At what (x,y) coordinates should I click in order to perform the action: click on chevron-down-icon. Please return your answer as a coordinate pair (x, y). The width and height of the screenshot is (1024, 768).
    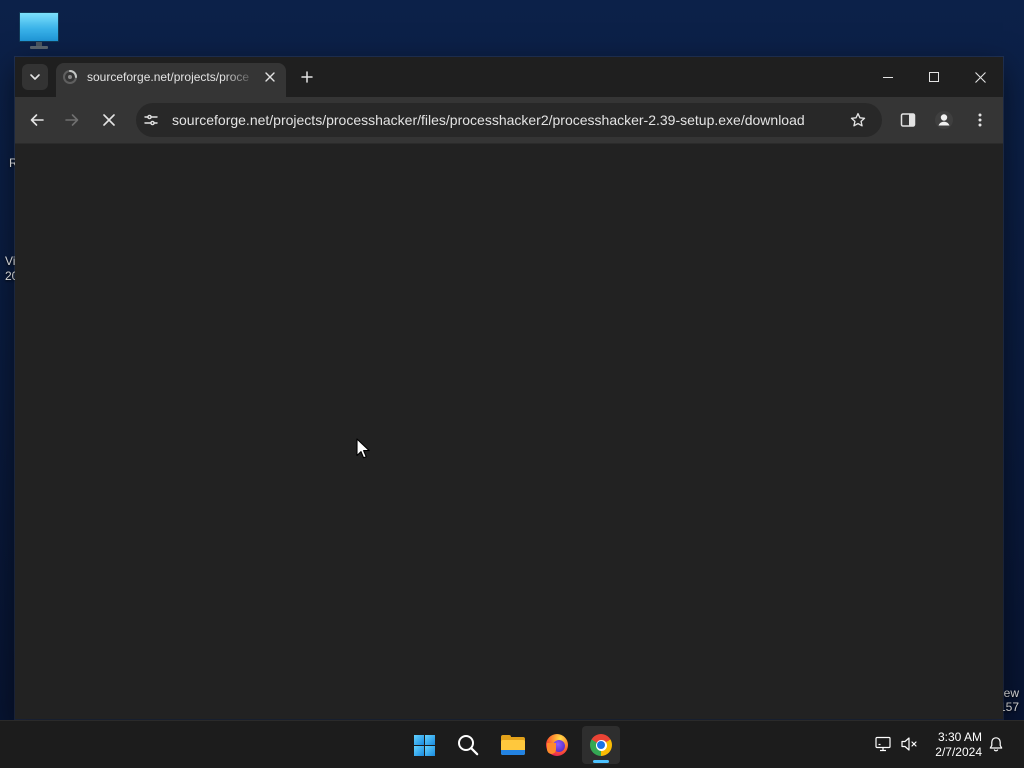
    Looking at the image, I should click on (35, 77).